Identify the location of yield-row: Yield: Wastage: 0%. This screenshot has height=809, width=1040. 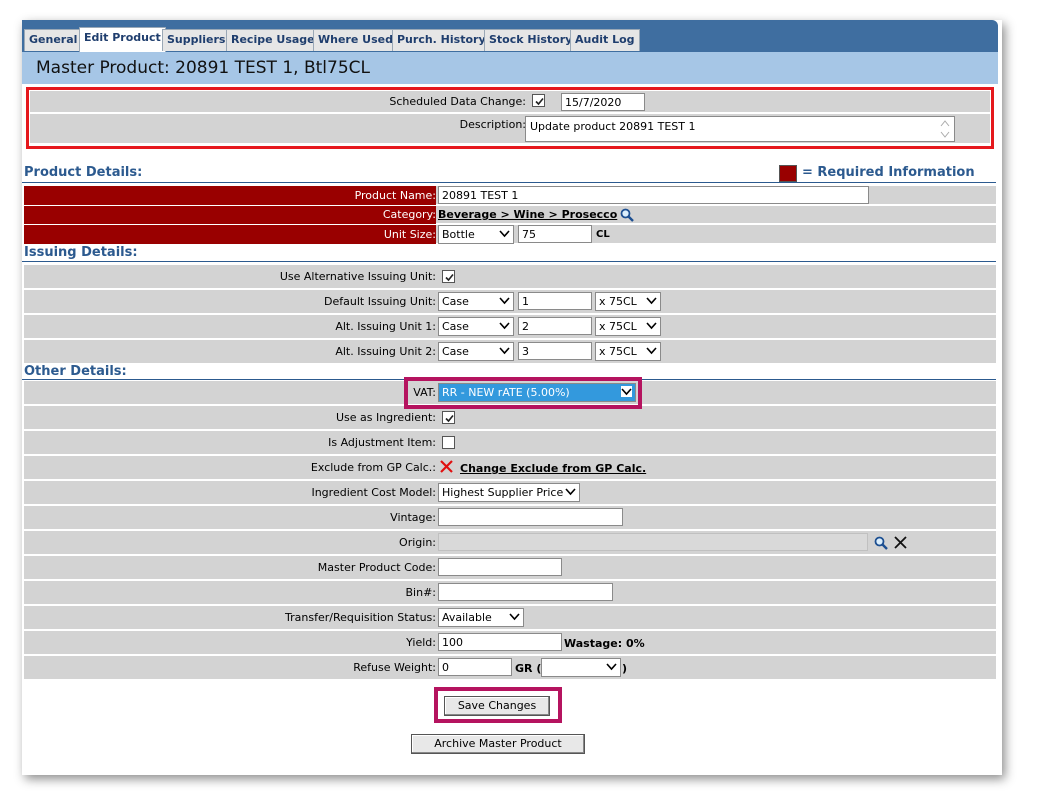
(510, 643).